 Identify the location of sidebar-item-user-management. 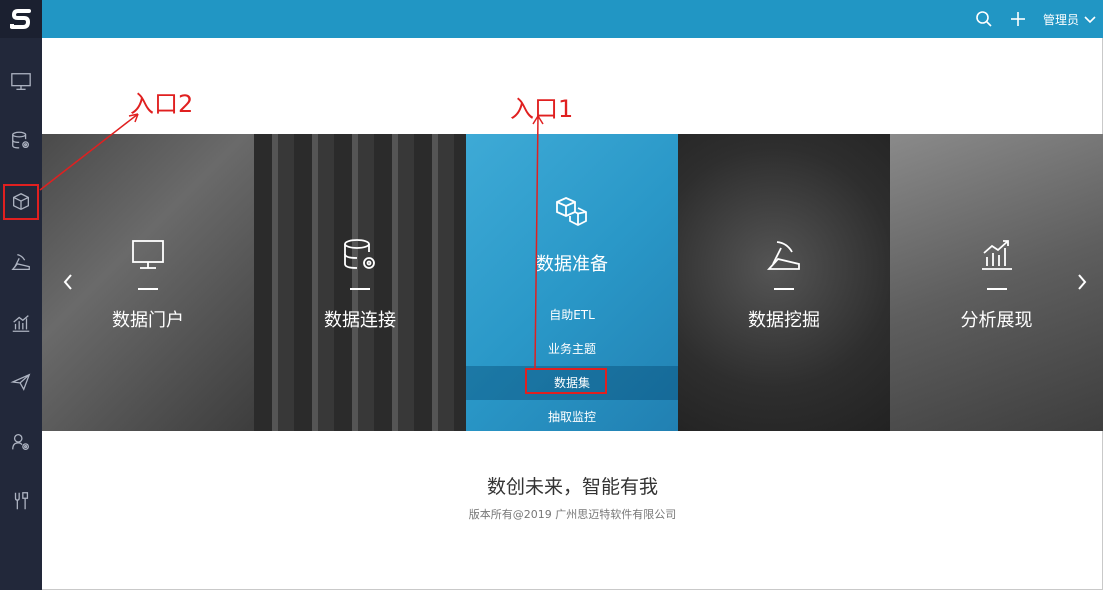
(21, 442).